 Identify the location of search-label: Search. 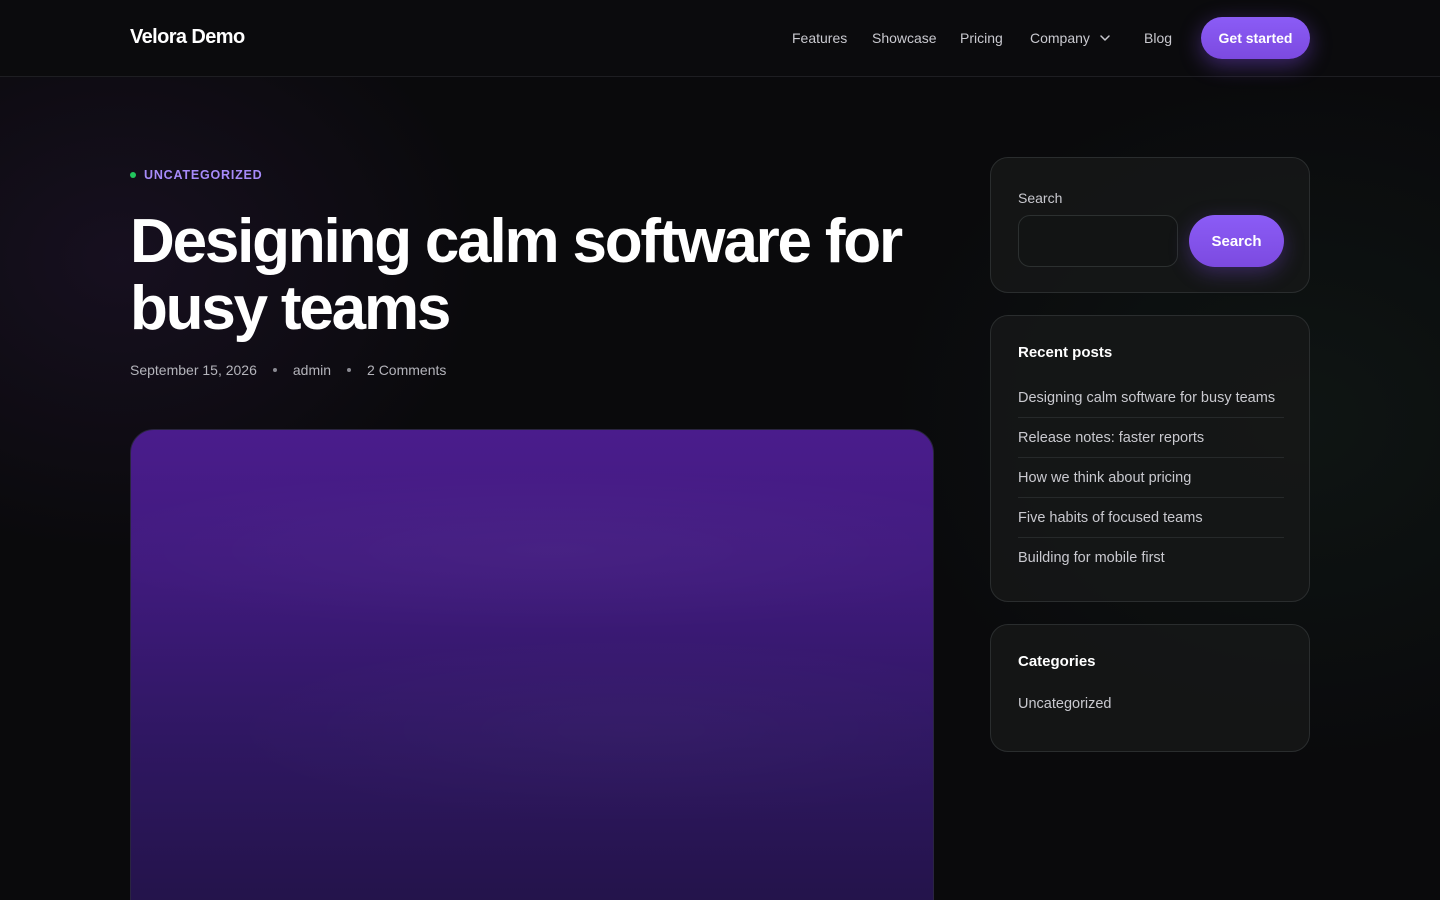
(1040, 198).